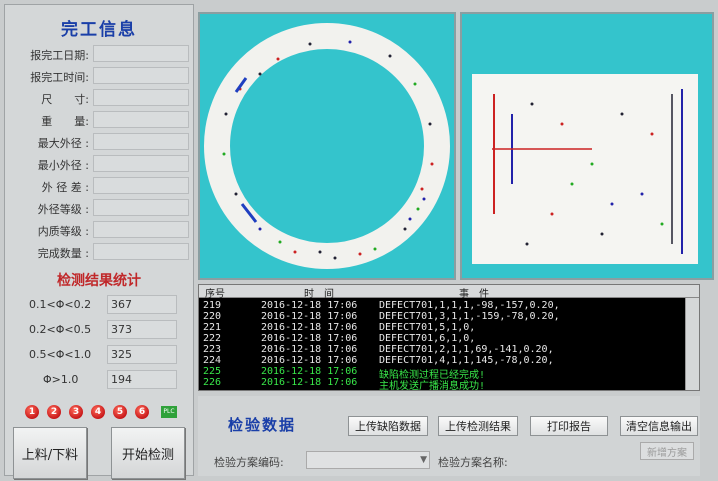  I want to click on log-header-time: 时 间, so click(319, 294).